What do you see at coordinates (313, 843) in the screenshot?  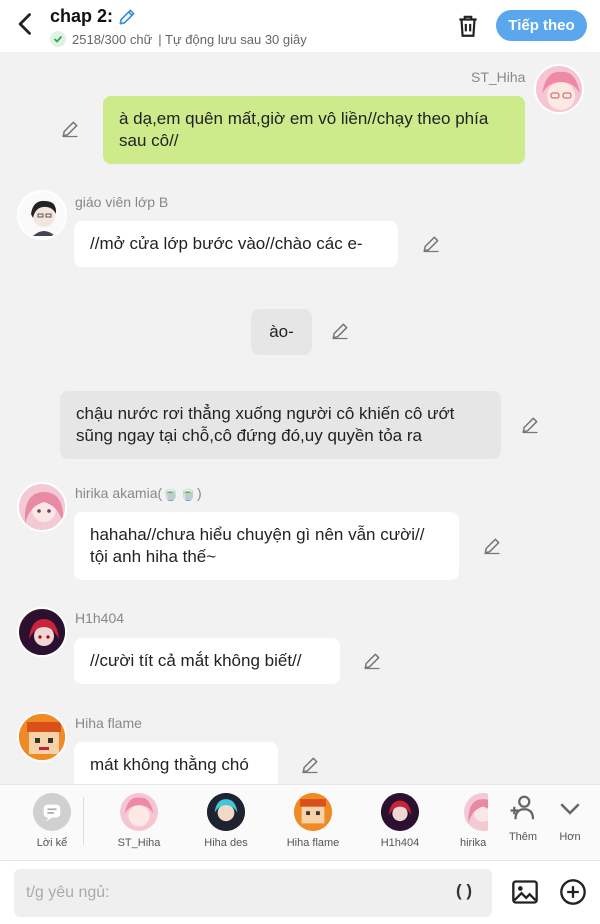 I see `character-label: Hiha flame` at bounding box center [313, 843].